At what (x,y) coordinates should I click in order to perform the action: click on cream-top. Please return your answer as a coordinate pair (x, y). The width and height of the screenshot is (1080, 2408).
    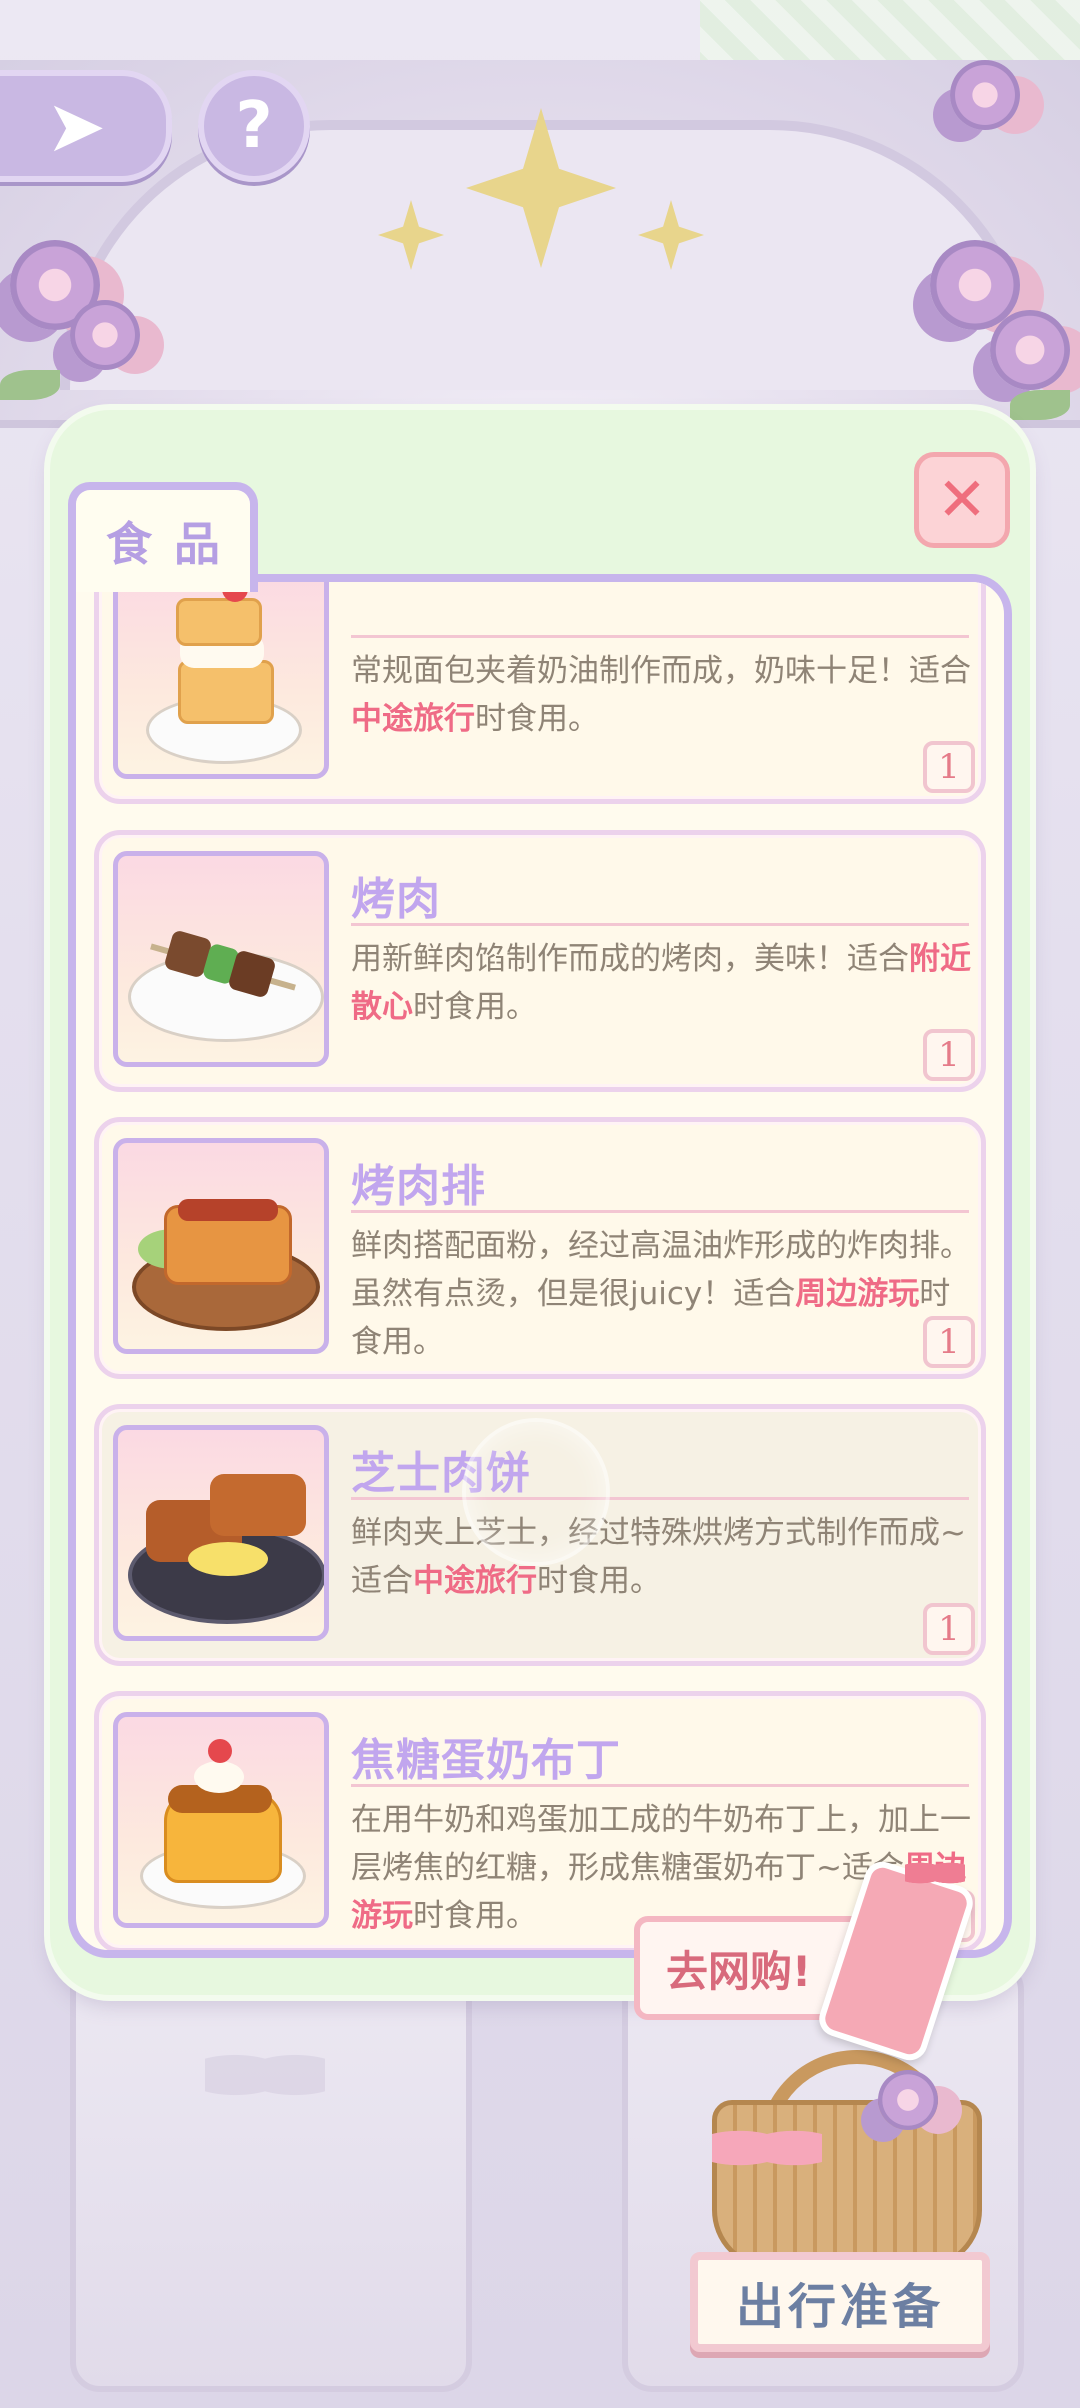
    Looking at the image, I should click on (219, 1777).